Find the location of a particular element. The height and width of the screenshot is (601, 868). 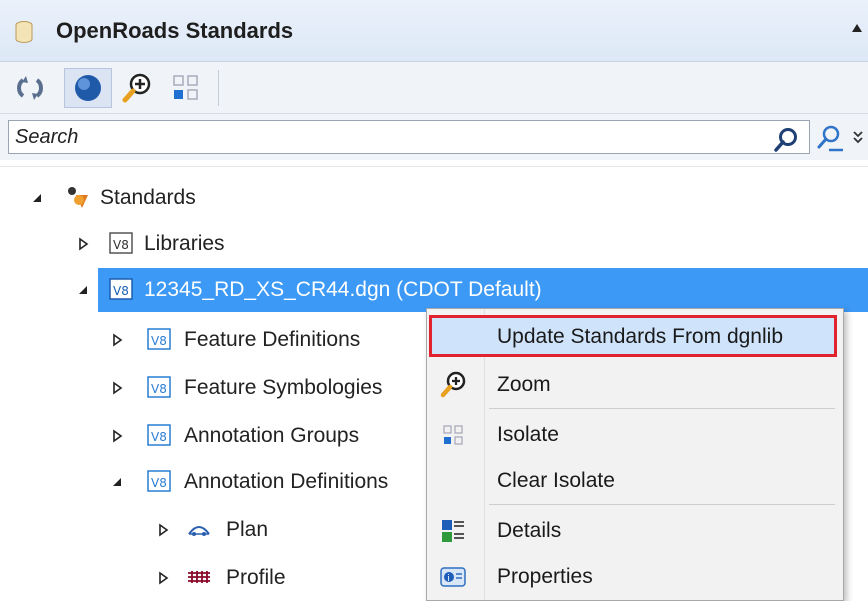

database-icon is located at coordinates (24, 32).